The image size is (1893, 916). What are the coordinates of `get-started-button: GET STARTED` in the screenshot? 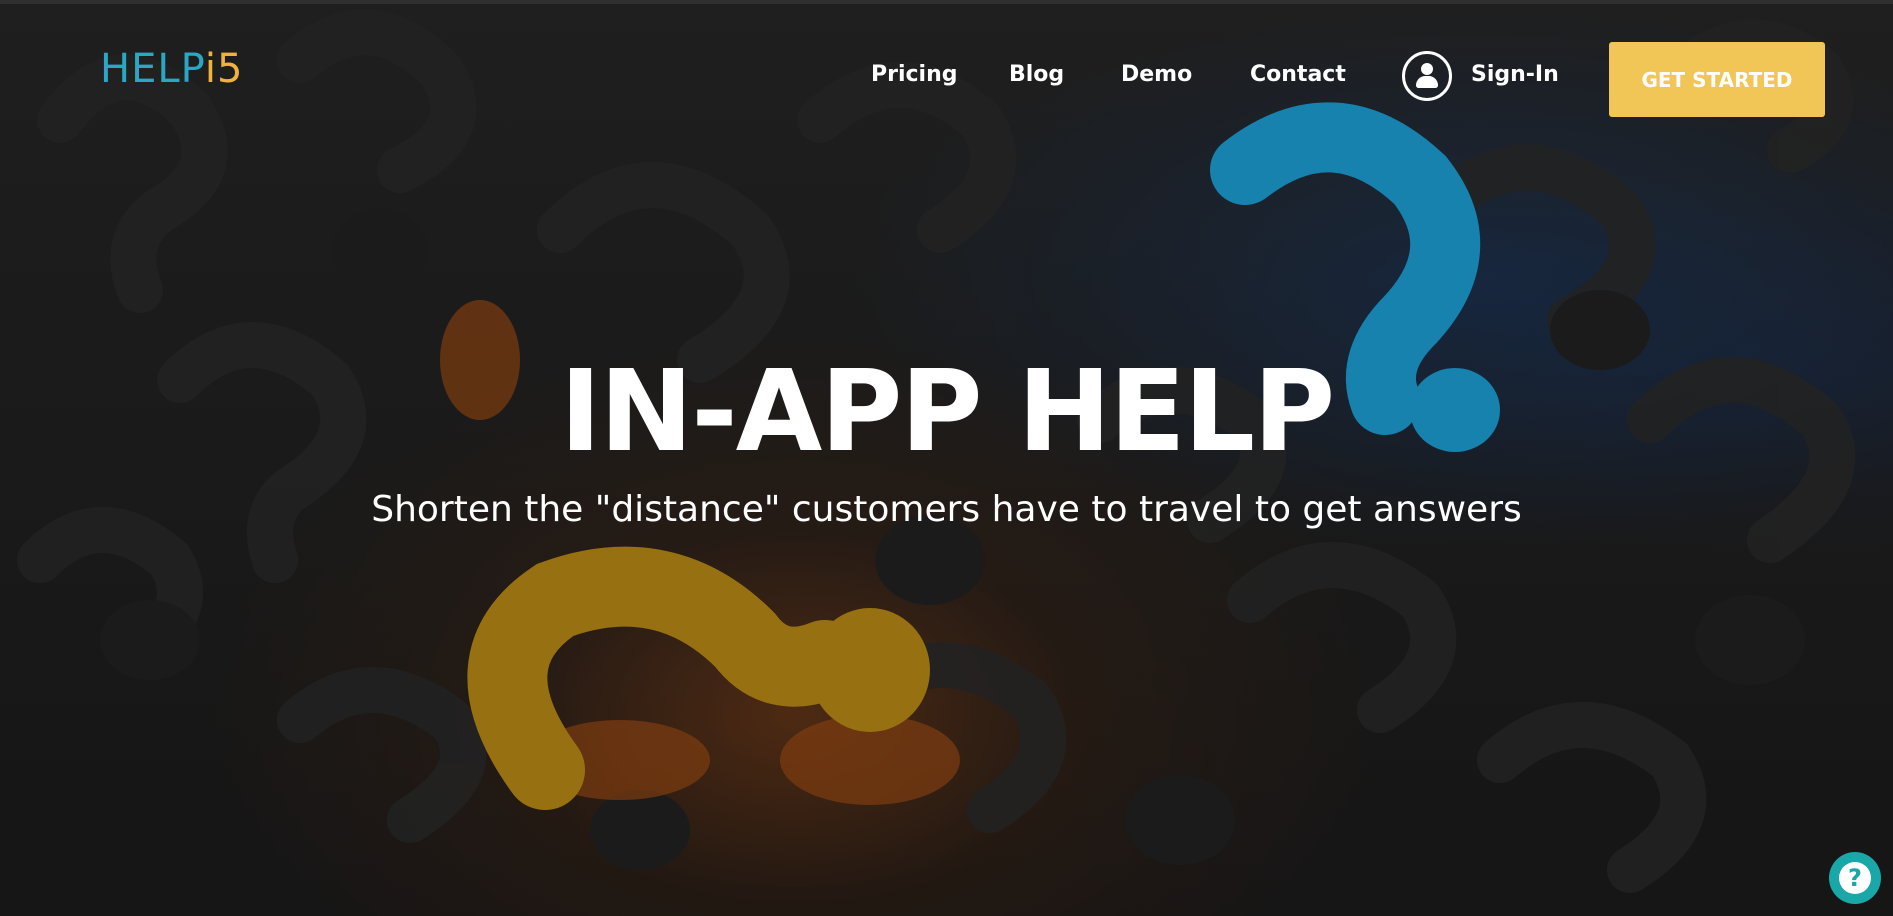 It's located at (1717, 79).